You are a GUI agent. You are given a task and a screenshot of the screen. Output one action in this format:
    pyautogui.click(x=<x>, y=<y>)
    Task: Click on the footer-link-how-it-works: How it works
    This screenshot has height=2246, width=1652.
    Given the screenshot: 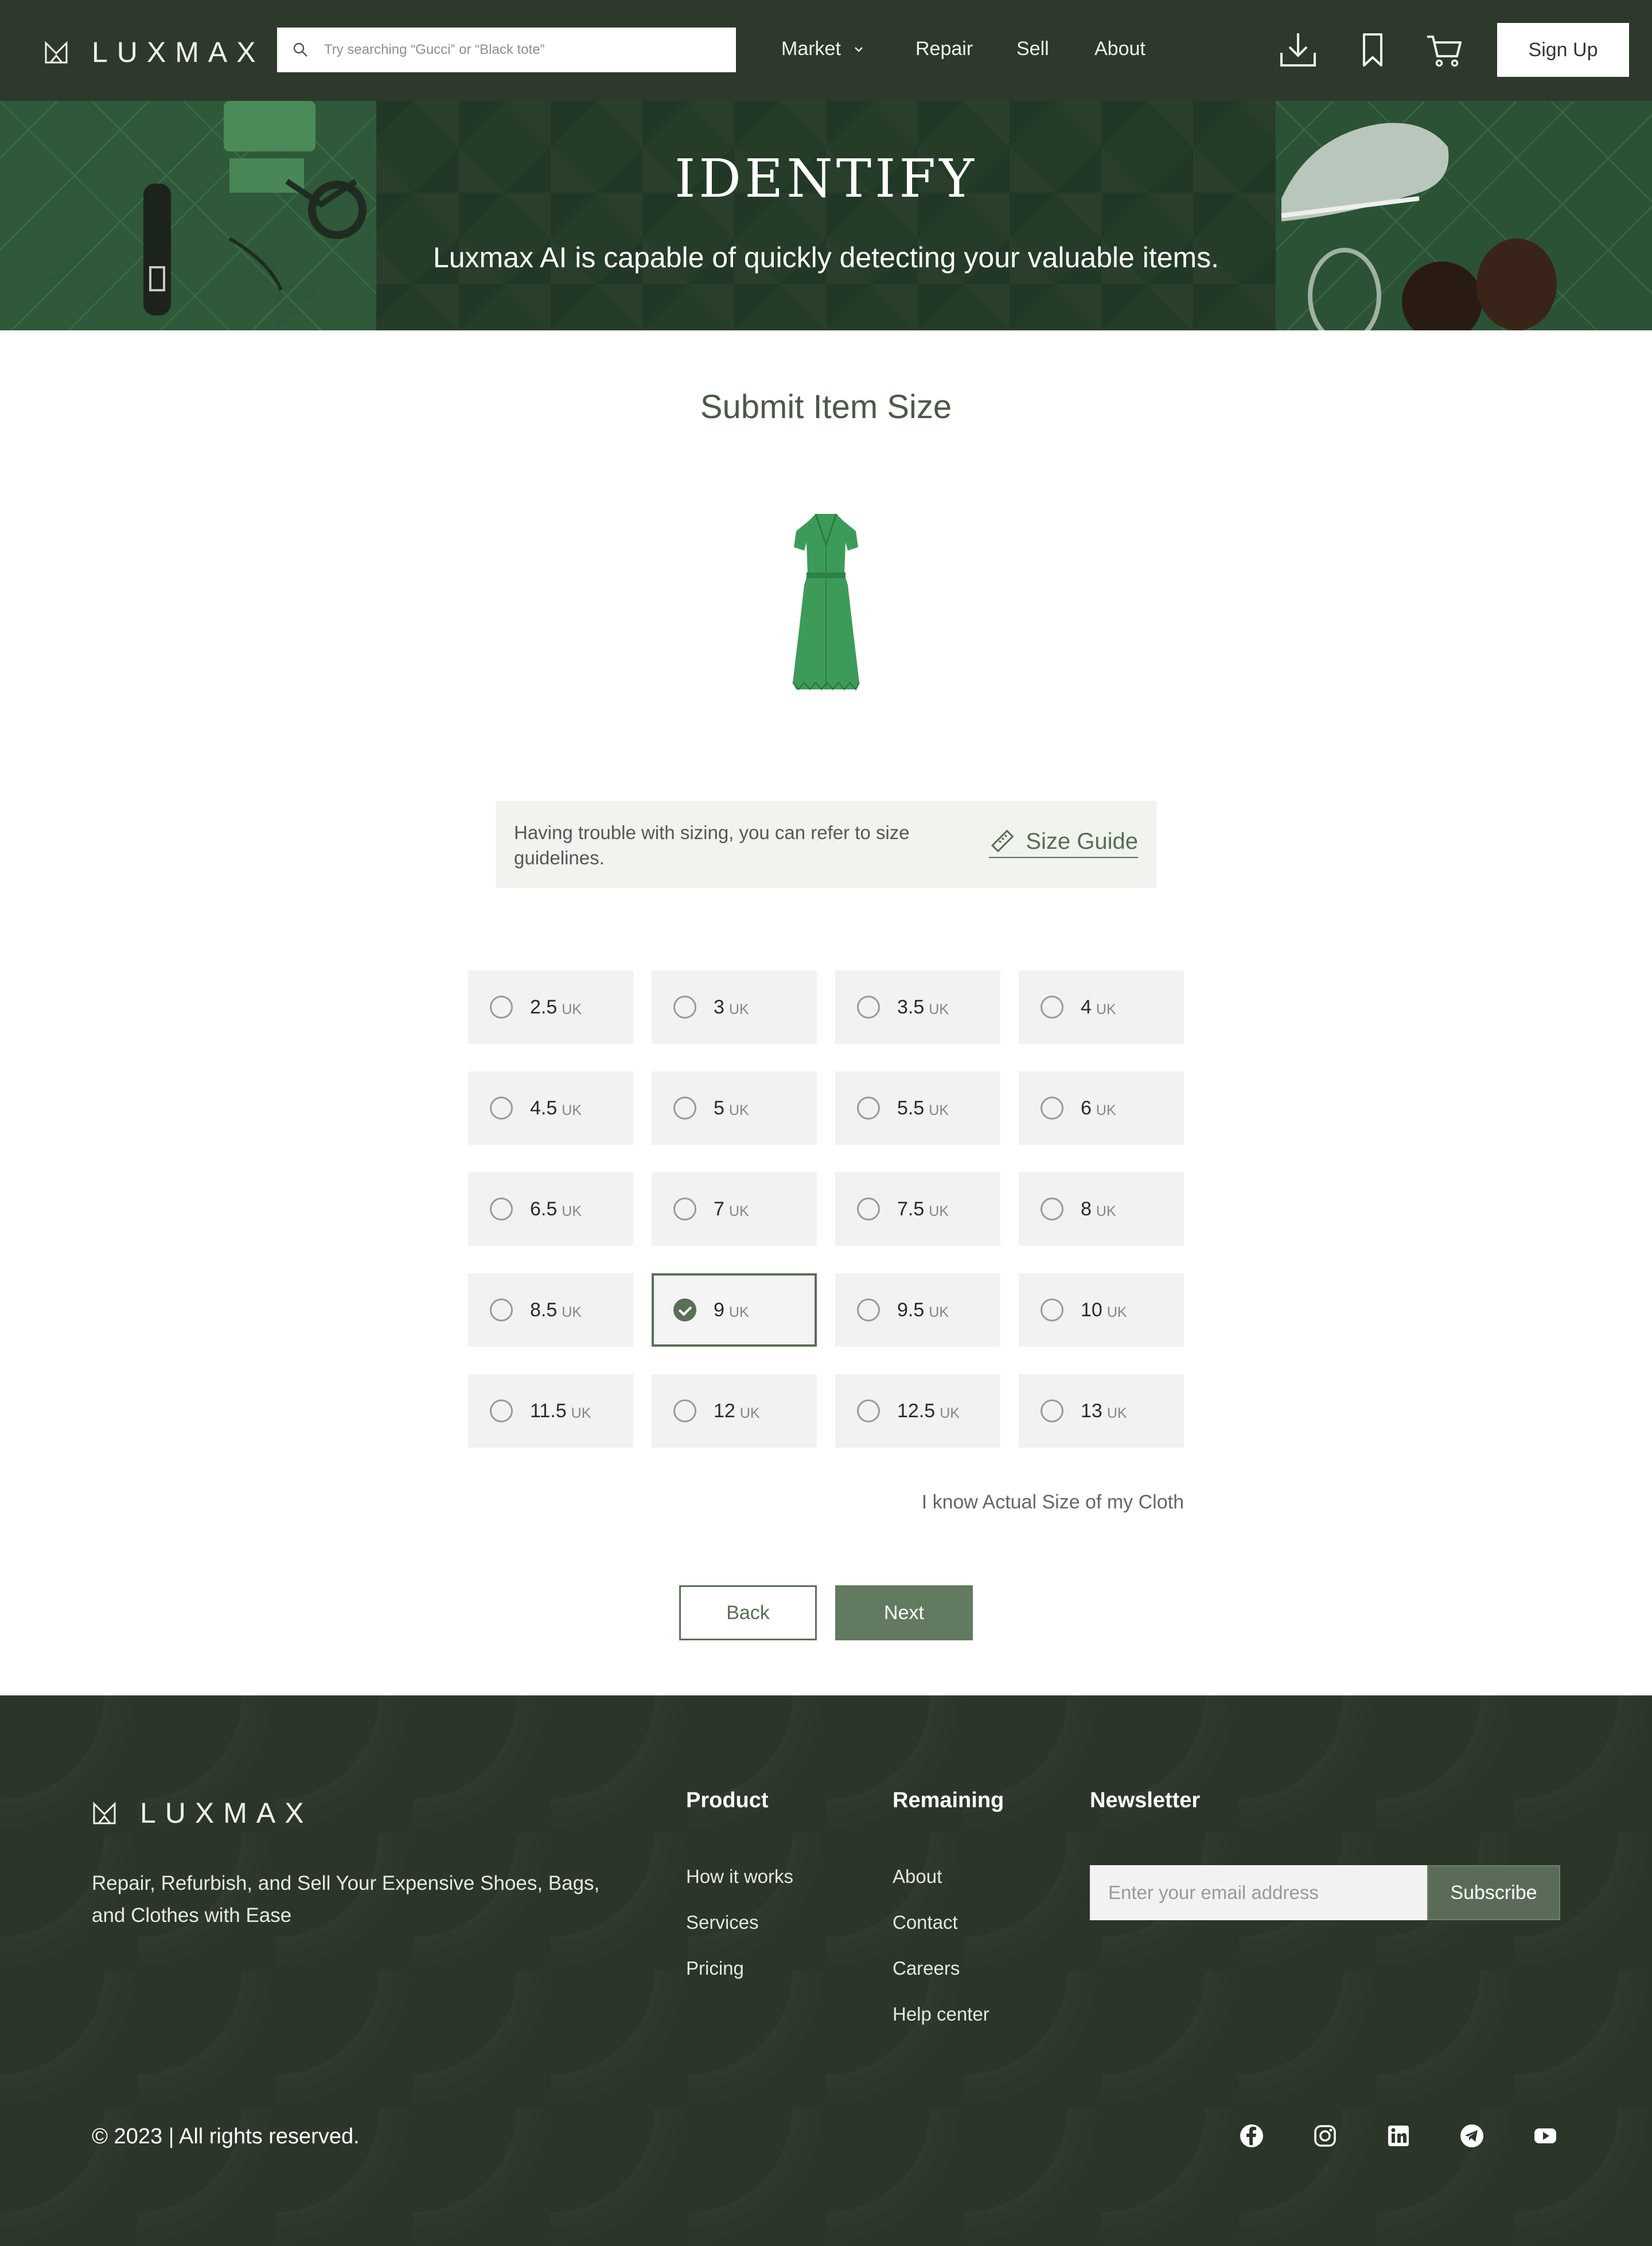 What is the action you would take?
    pyautogui.click(x=739, y=1877)
    